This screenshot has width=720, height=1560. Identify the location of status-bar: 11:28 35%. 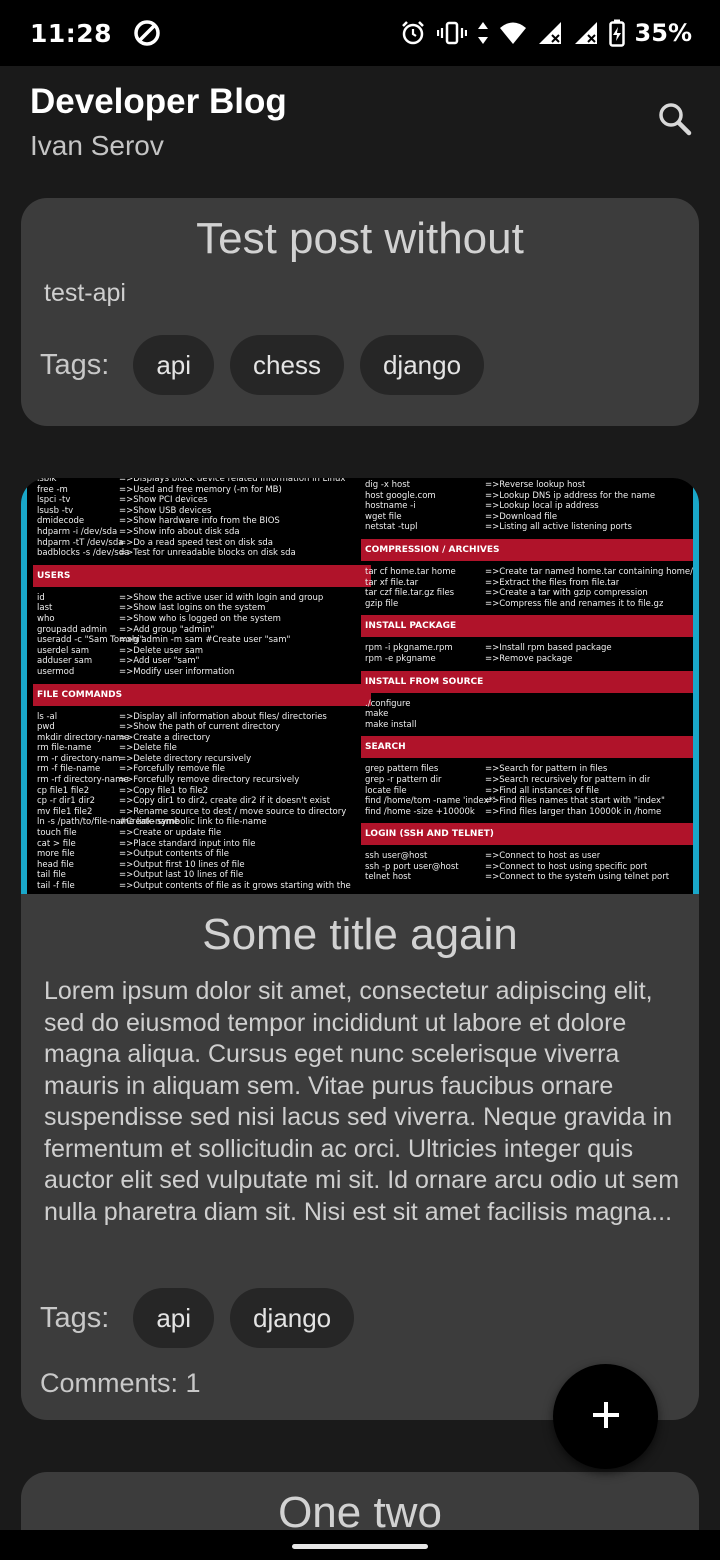
(360, 33).